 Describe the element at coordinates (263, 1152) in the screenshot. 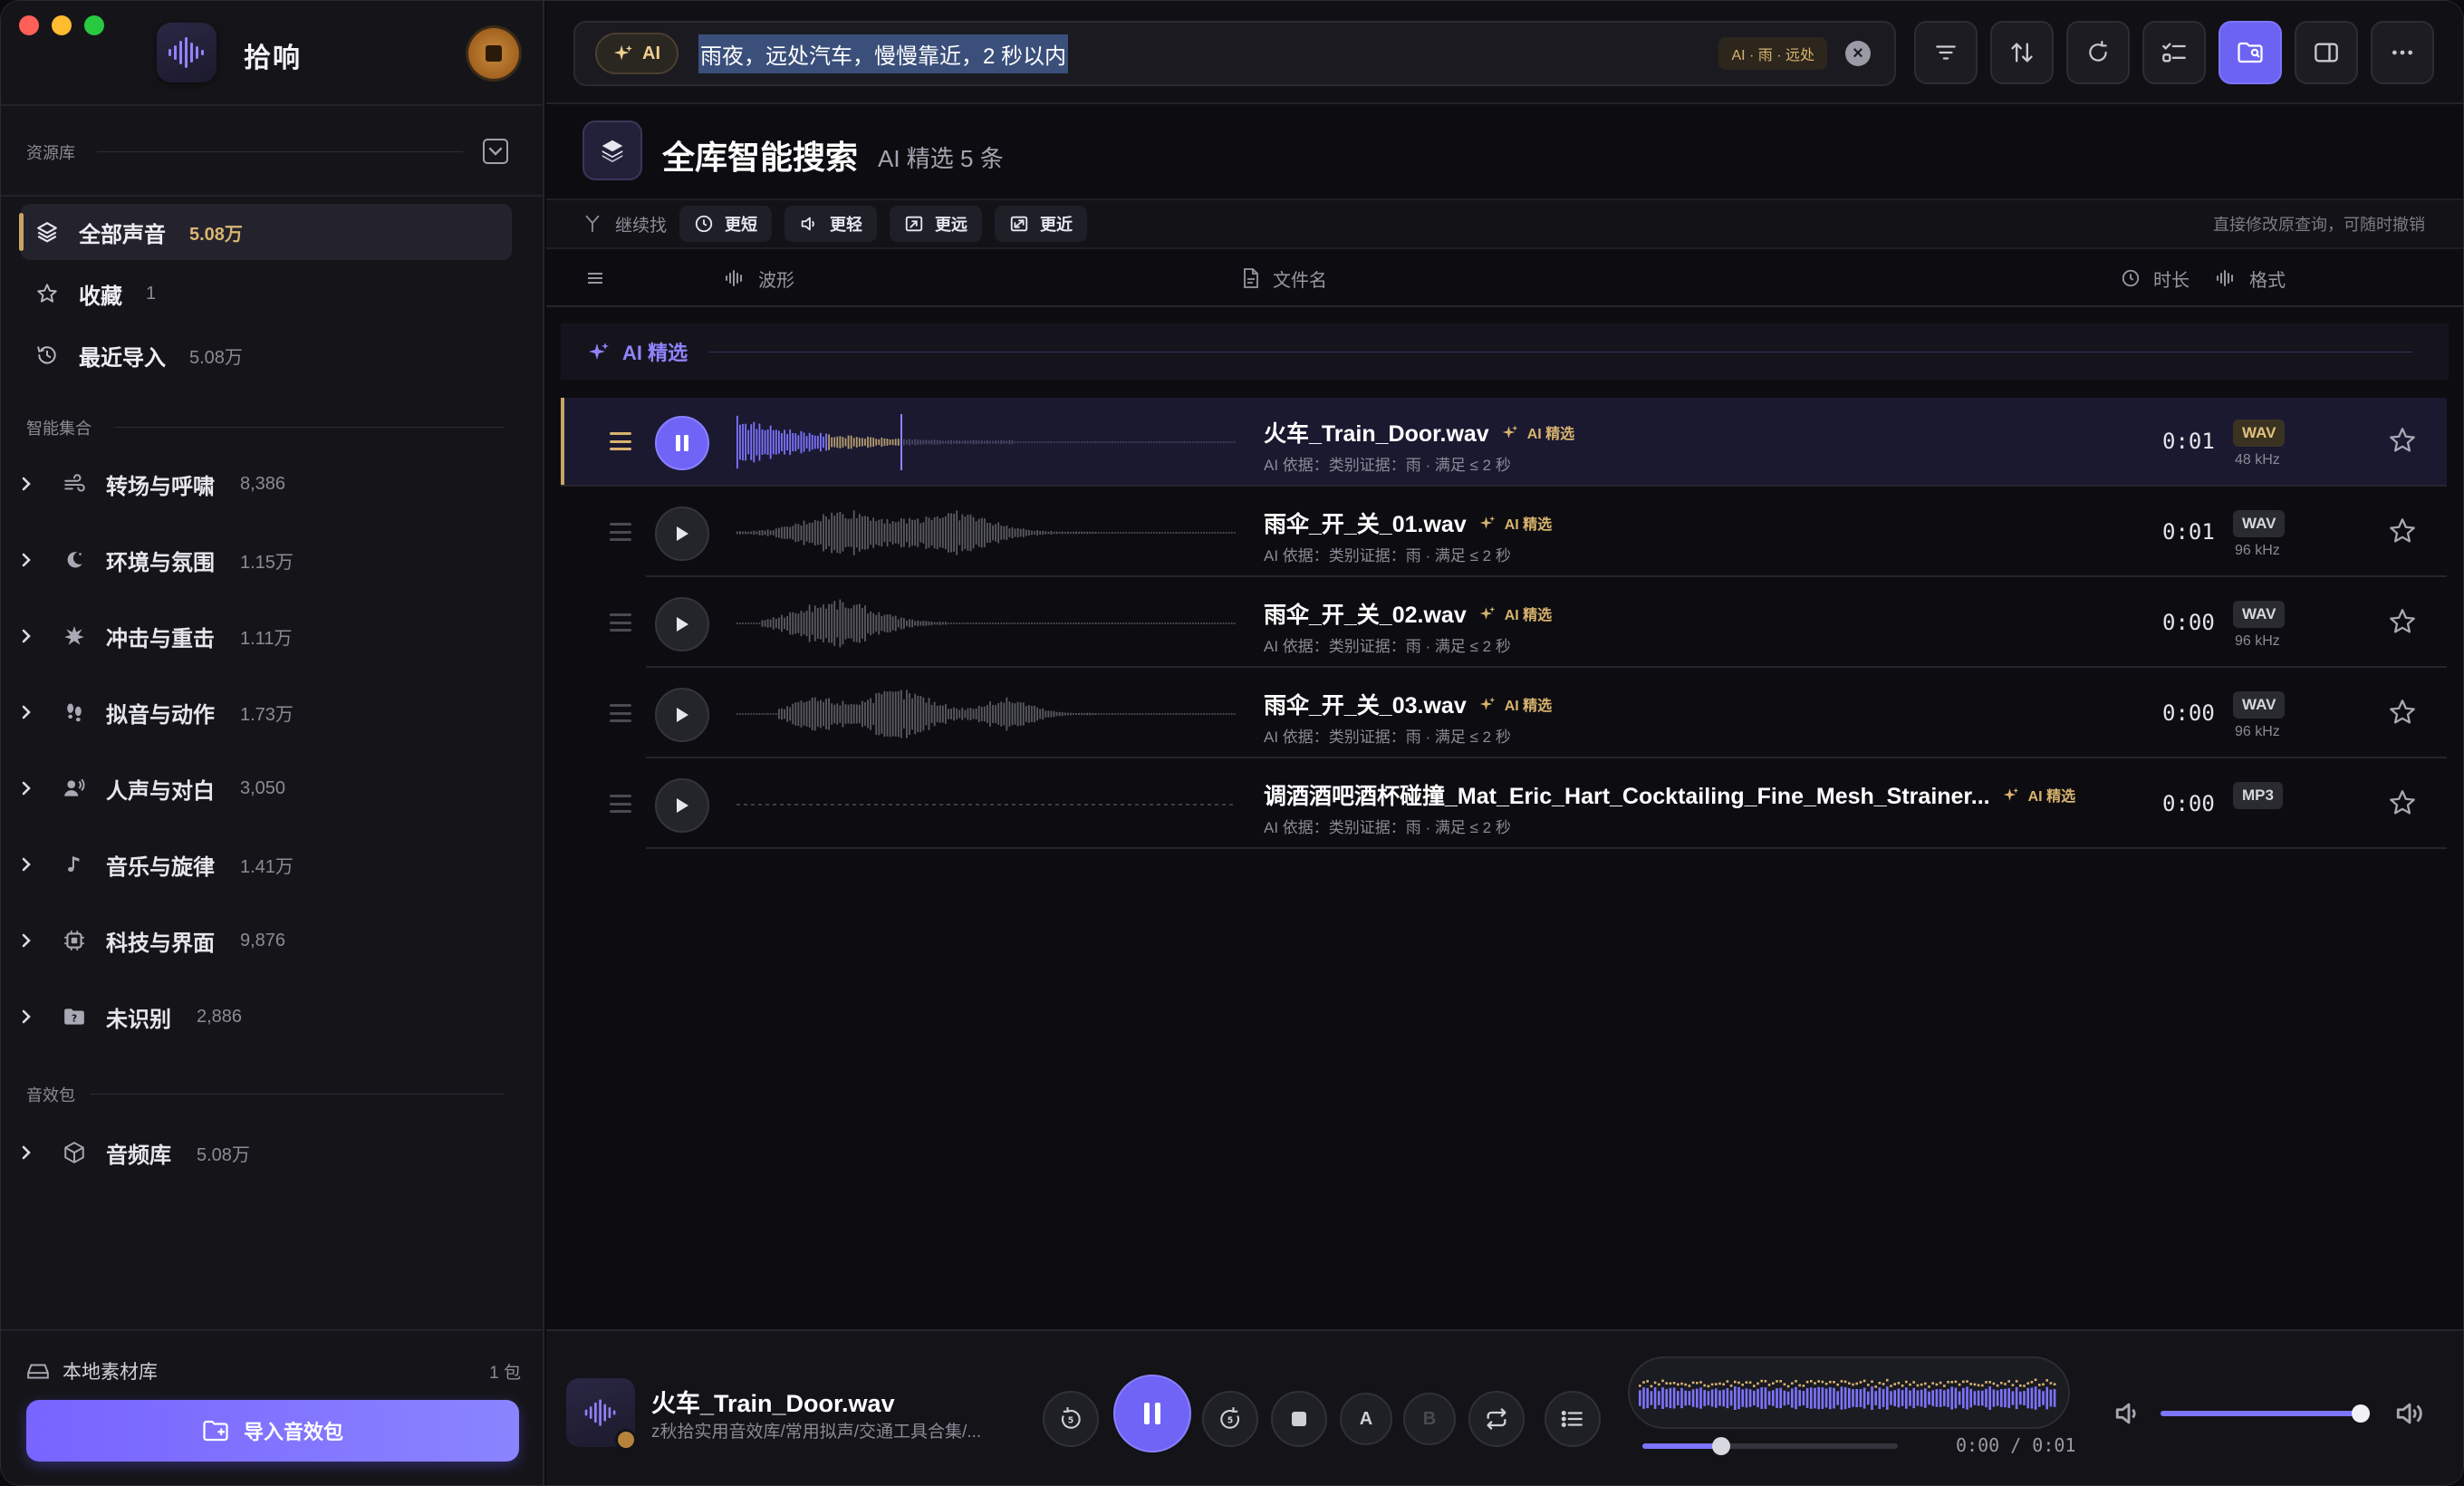

I see `sidebar-item-audio-library: 音频库 5.08万` at that location.